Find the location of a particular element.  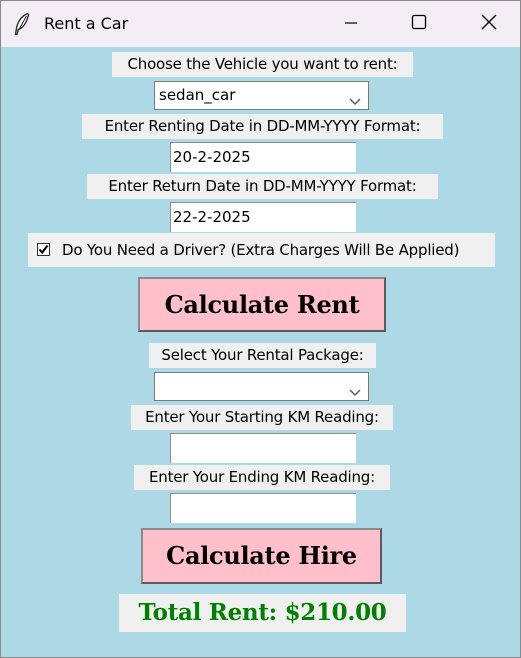

start-km-input is located at coordinates (263, 448).